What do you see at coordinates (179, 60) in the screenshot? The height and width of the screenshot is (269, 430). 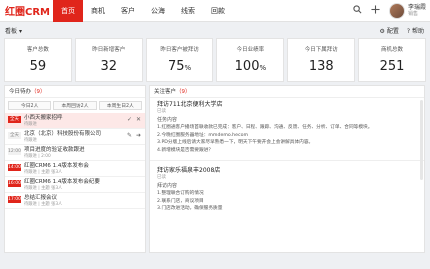 I see `stat-card: 昨日客户被拜访 75%` at bounding box center [179, 60].